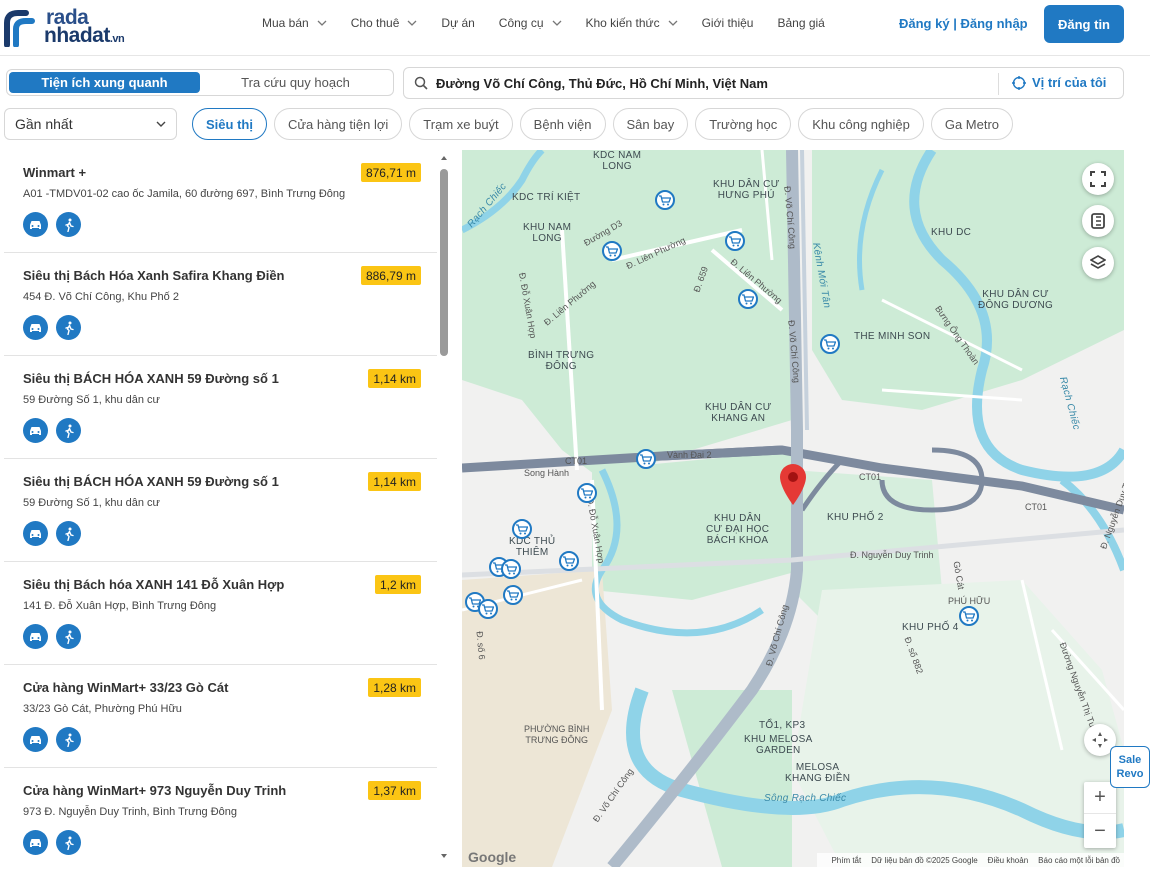 The height and width of the screenshot is (880, 1150). What do you see at coordinates (870, 477) in the screenshot?
I see `map-label-ct01-right: CT01` at bounding box center [870, 477].